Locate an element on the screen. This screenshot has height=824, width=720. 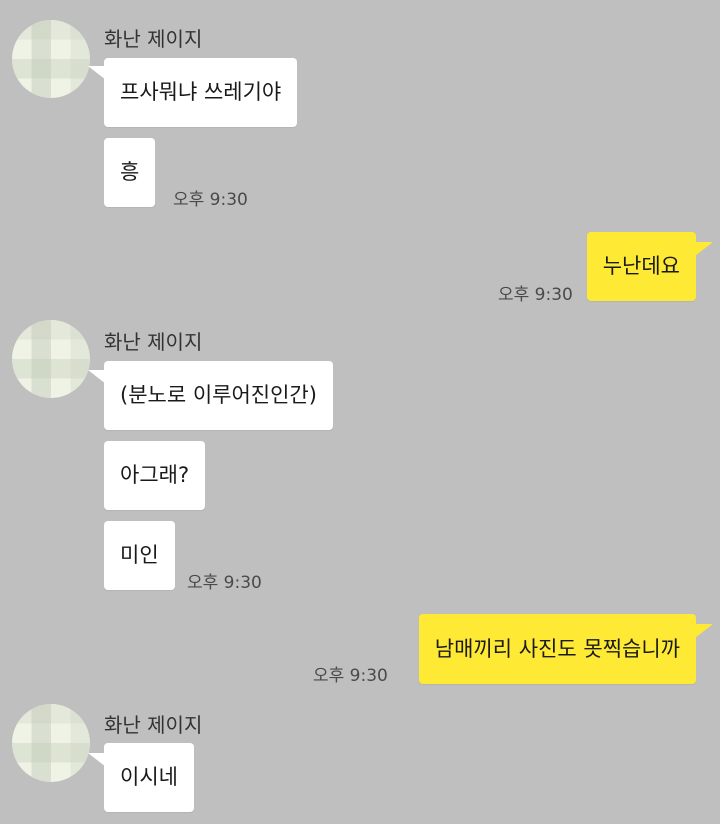
message-bubble-outgoing: 누난데요 is located at coordinates (641, 266).